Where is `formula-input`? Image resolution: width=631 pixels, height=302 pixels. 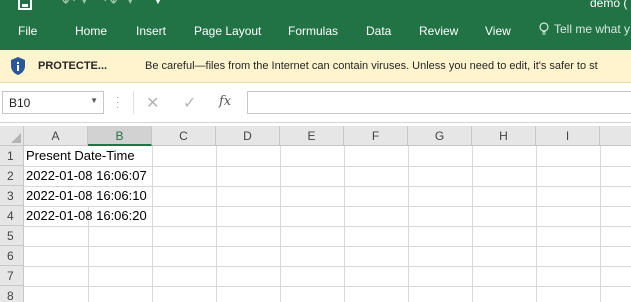 formula-input is located at coordinates (439, 102).